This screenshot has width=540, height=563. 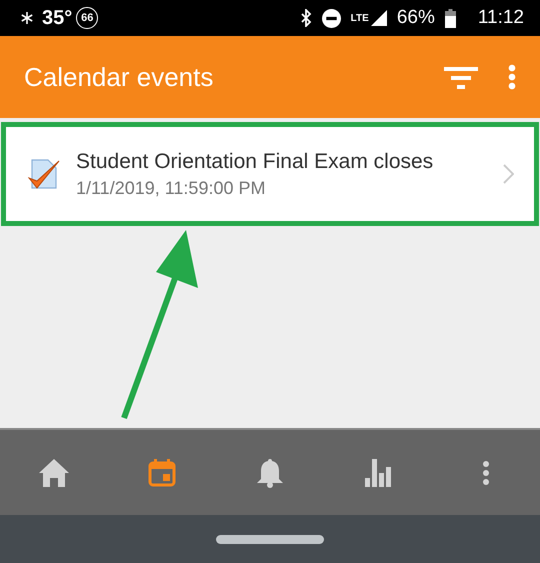 What do you see at coordinates (501, 18) in the screenshot?
I see `clock: 11:12` at bounding box center [501, 18].